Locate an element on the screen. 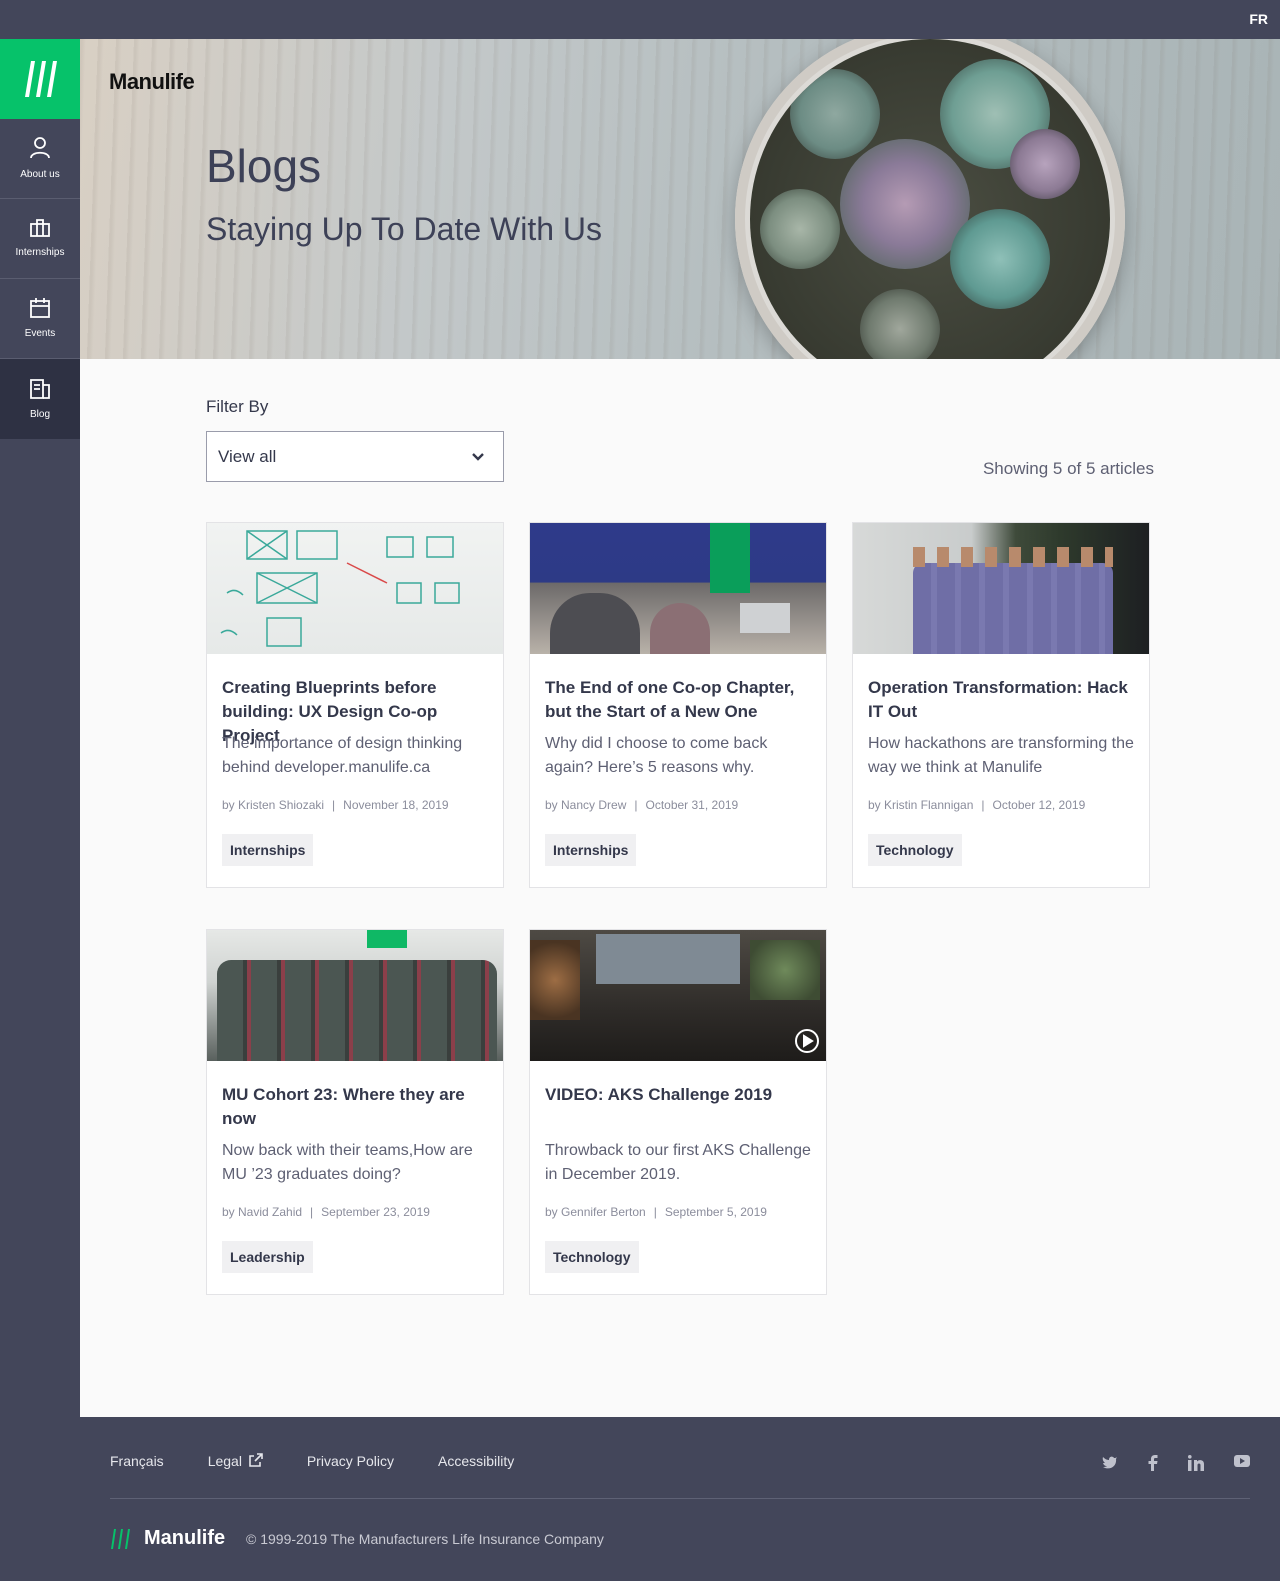  article-author: by Gennifer Berton is located at coordinates (595, 1212).